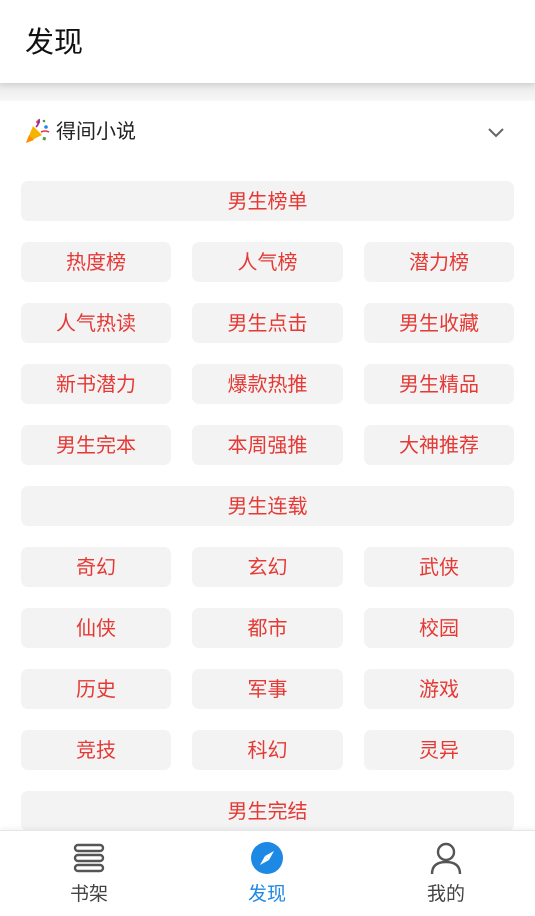 Image resolution: width=535 pixels, height=916 pixels. I want to click on bookshelf-icon, so click(89, 858).